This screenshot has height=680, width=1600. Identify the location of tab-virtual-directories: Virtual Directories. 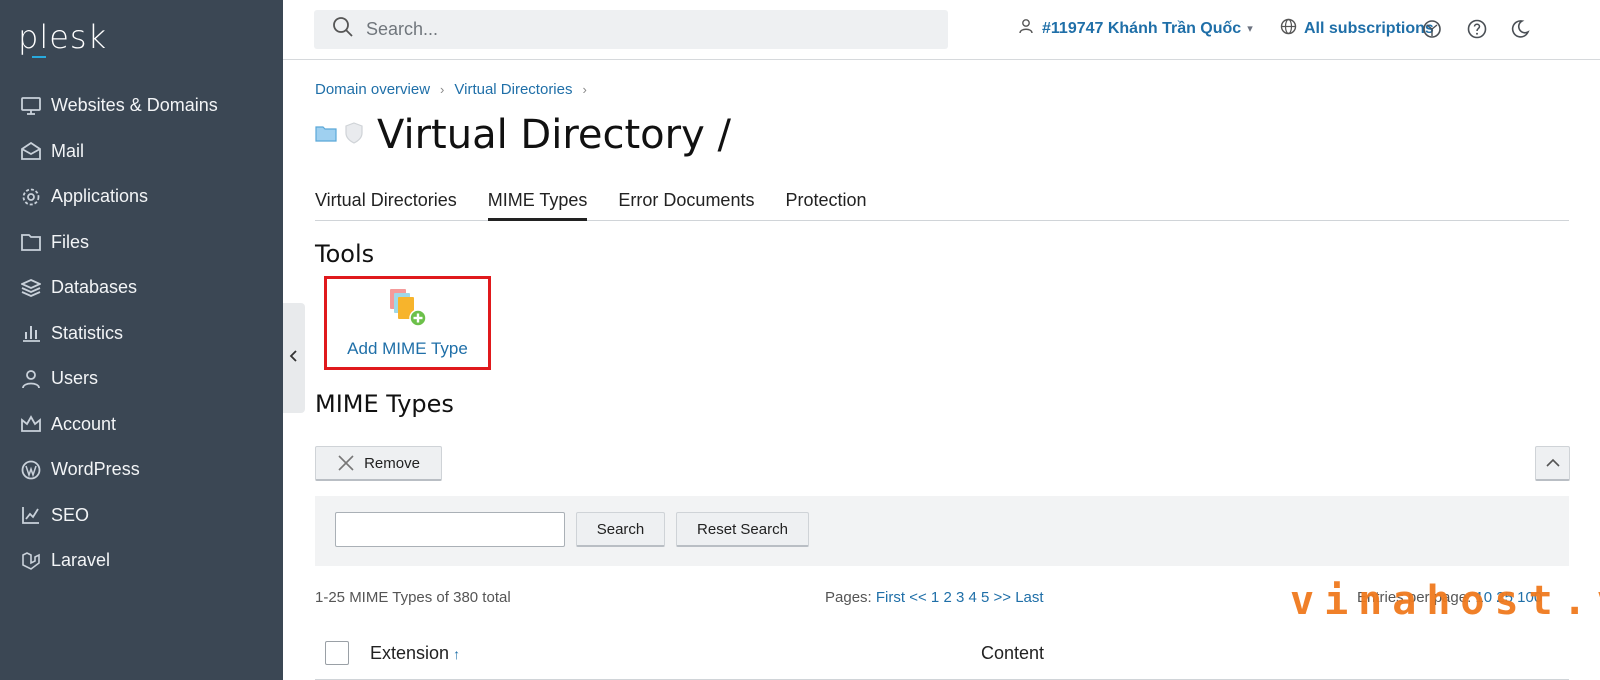
(386, 202).